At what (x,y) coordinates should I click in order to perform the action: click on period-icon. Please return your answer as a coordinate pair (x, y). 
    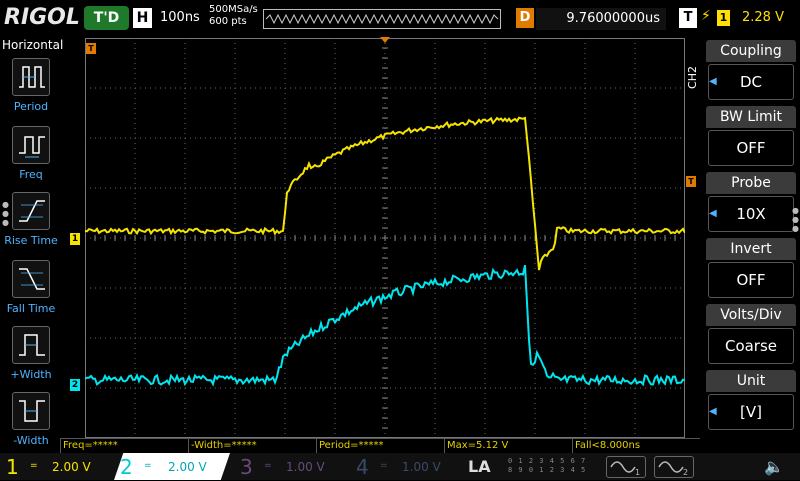
    Looking at the image, I should click on (31, 77).